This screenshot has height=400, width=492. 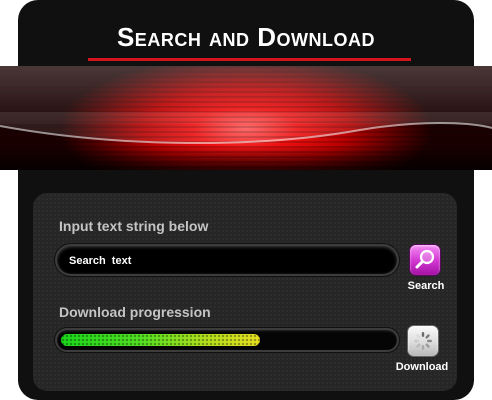 What do you see at coordinates (422, 367) in the screenshot?
I see `download-button-label: Download` at bounding box center [422, 367].